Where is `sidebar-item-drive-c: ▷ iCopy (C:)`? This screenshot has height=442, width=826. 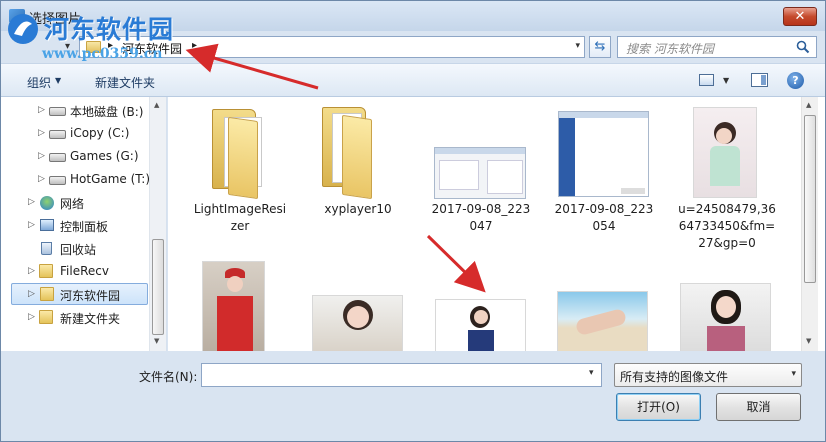
sidebar-item-drive-c: ▷ iCopy (C:) is located at coordinates (93, 134).